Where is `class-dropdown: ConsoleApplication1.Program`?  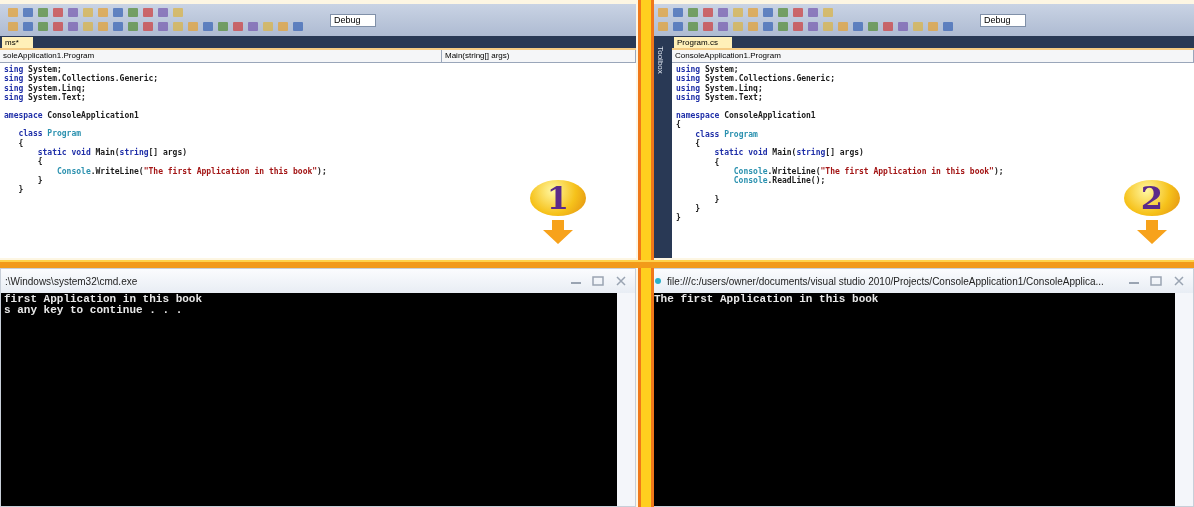
class-dropdown: ConsoleApplication1.Program is located at coordinates (933, 56).